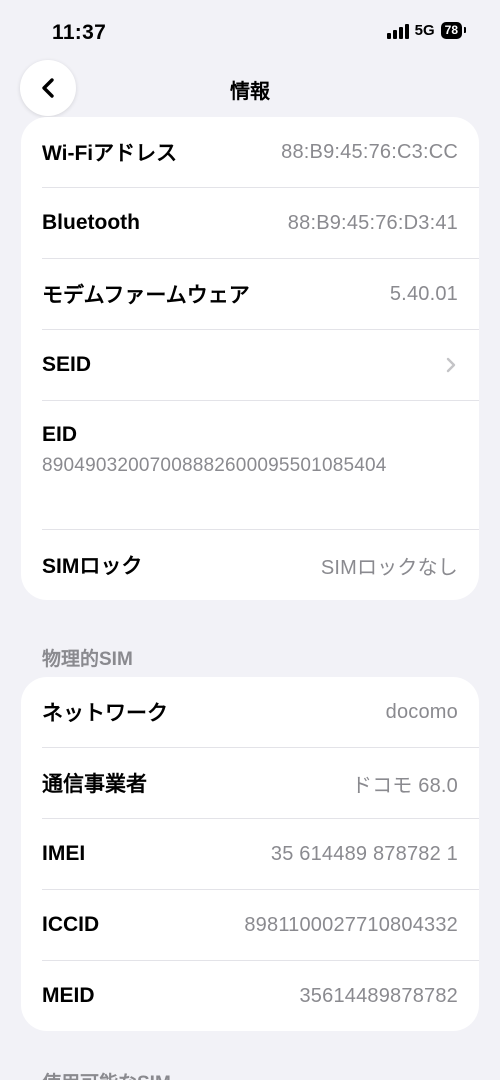 The height and width of the screenshot is (1080, 500). I want to click on row-value: 8981100027710804332, so click(351, 924).